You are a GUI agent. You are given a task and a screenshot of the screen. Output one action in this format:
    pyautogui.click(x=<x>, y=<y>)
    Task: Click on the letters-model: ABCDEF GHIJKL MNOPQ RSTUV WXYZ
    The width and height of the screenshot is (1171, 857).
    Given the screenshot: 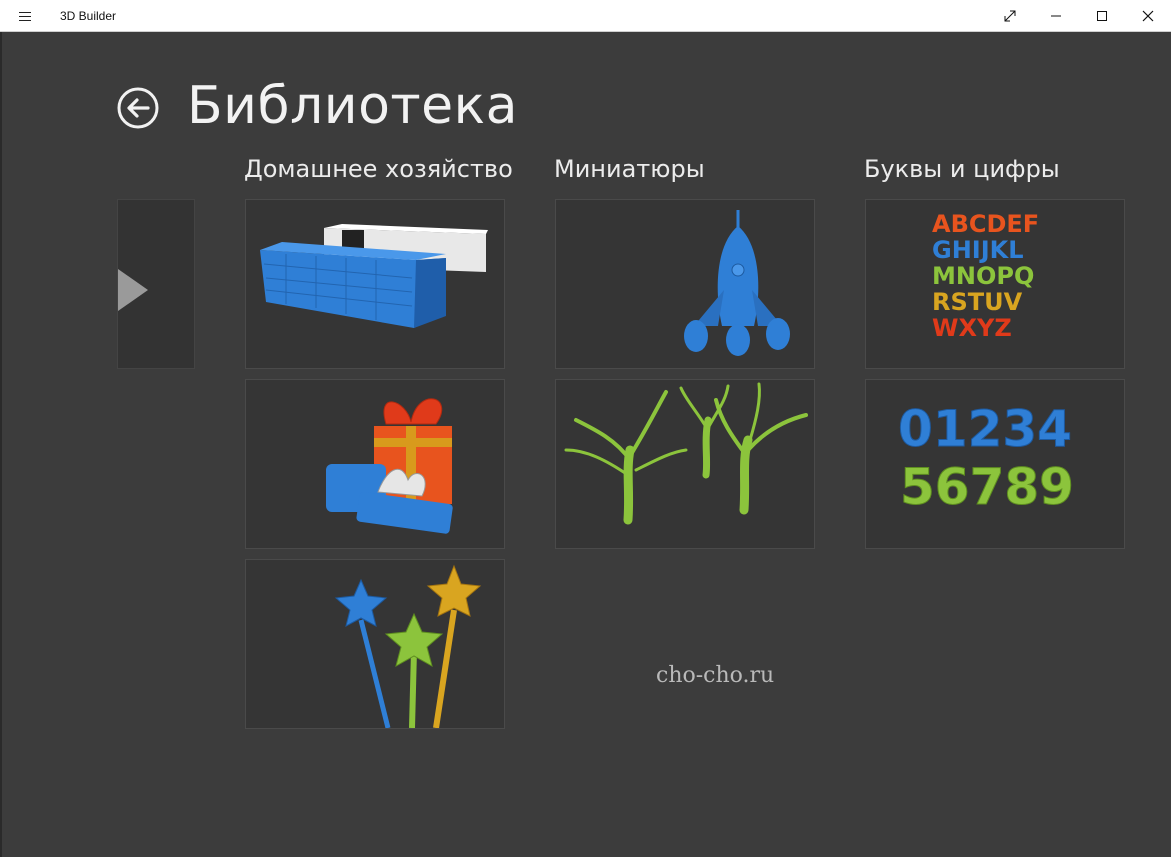 What is the action you would take?
    pyautogui.click(x=985, y=276)
    